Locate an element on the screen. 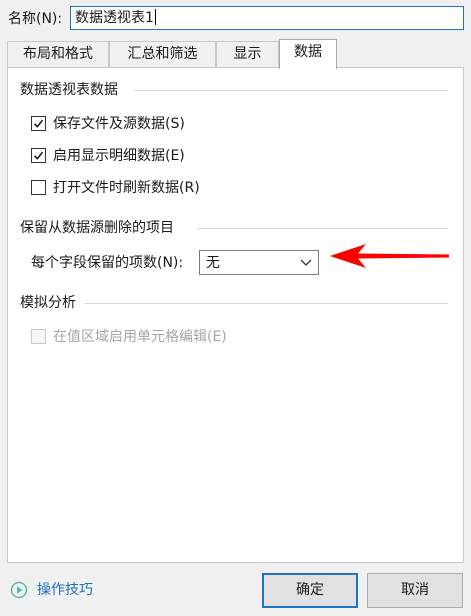 The height and width of the screenshot is (616, 471). tab-display: 显示 is located at coordinates (247, 54).